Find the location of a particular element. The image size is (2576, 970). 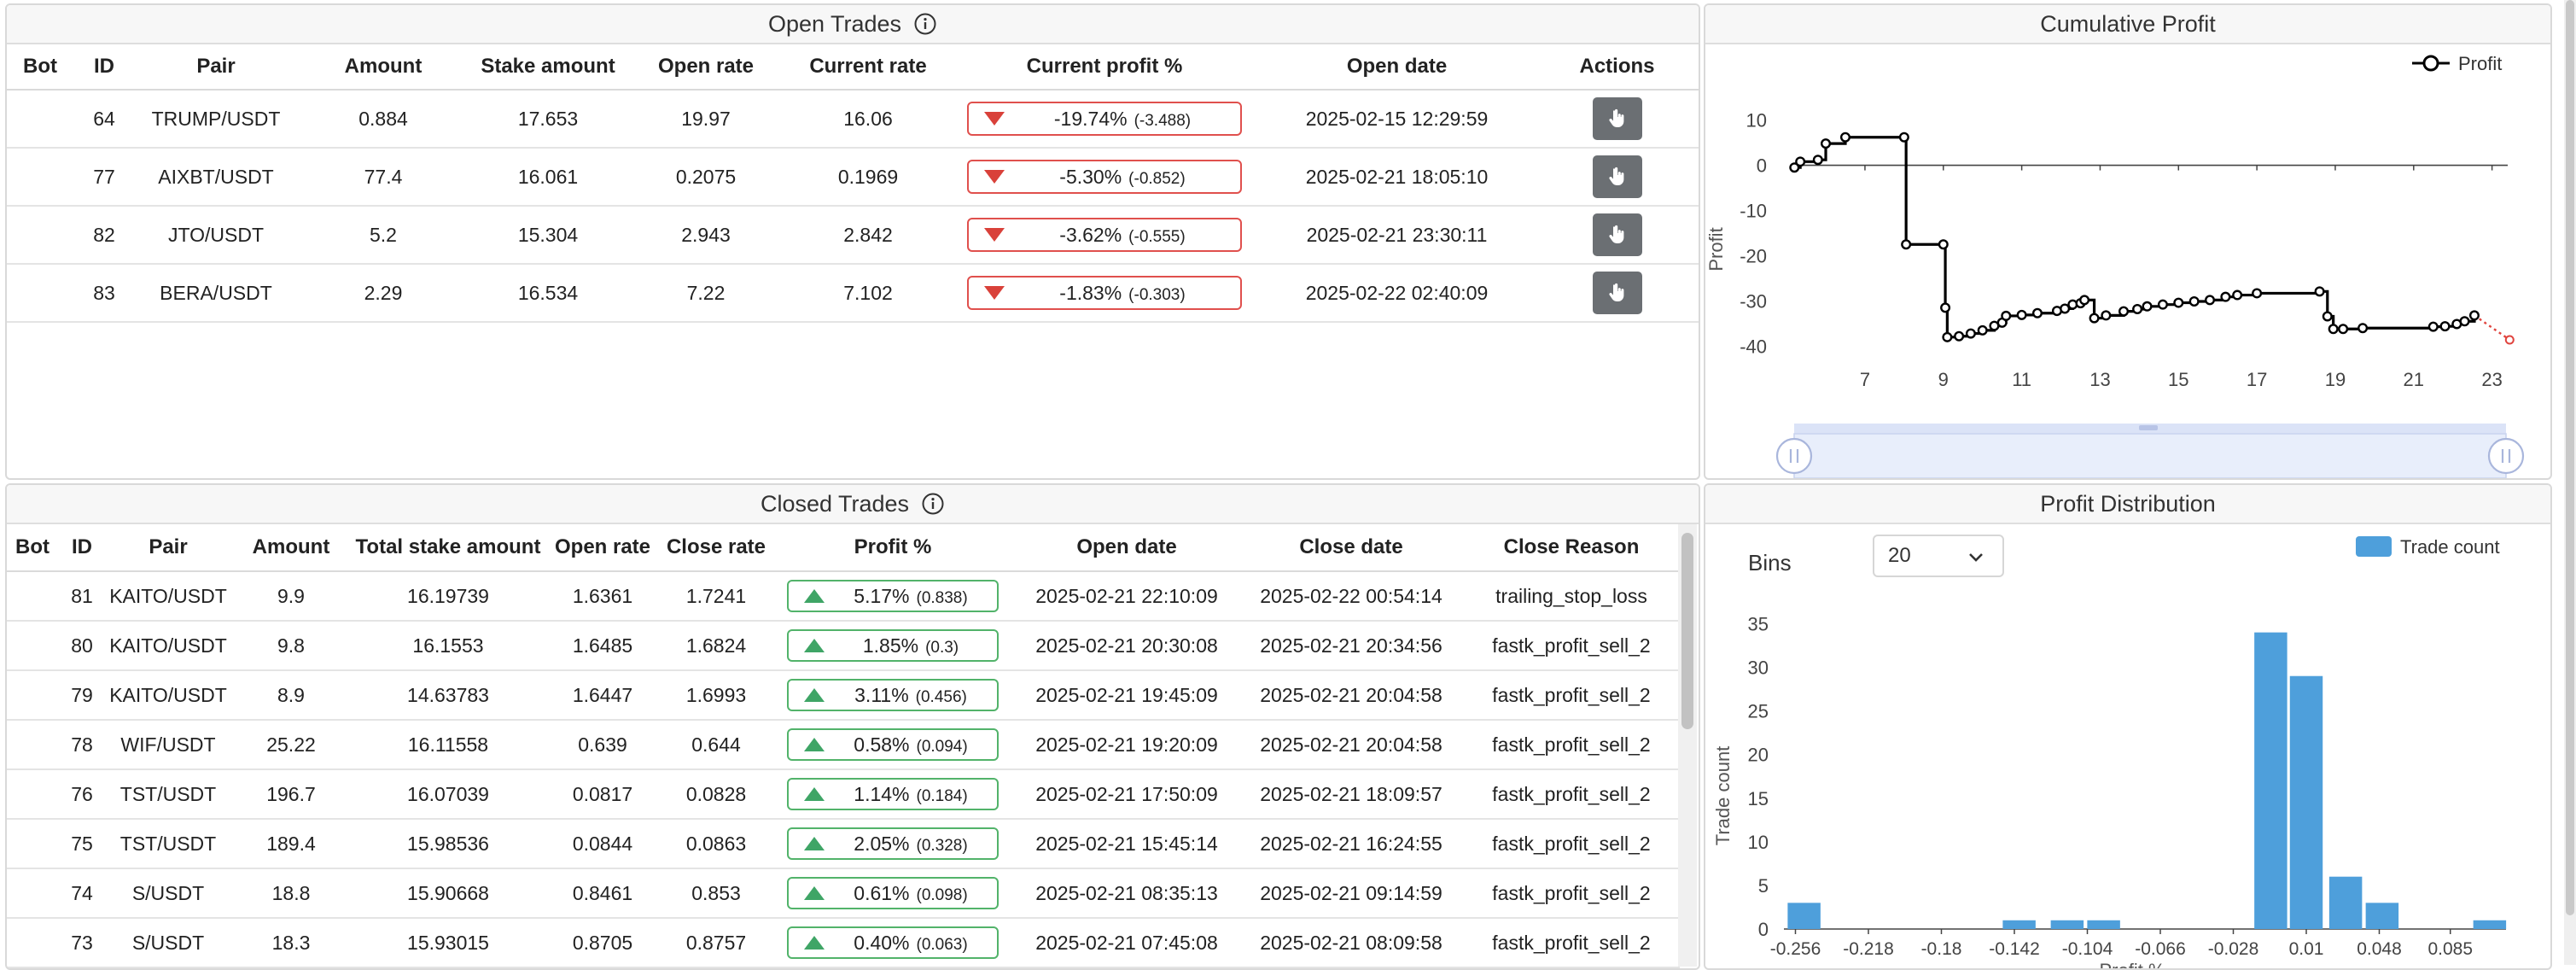

stake-cell: 14.63783 is located at coordinates (448, 695).